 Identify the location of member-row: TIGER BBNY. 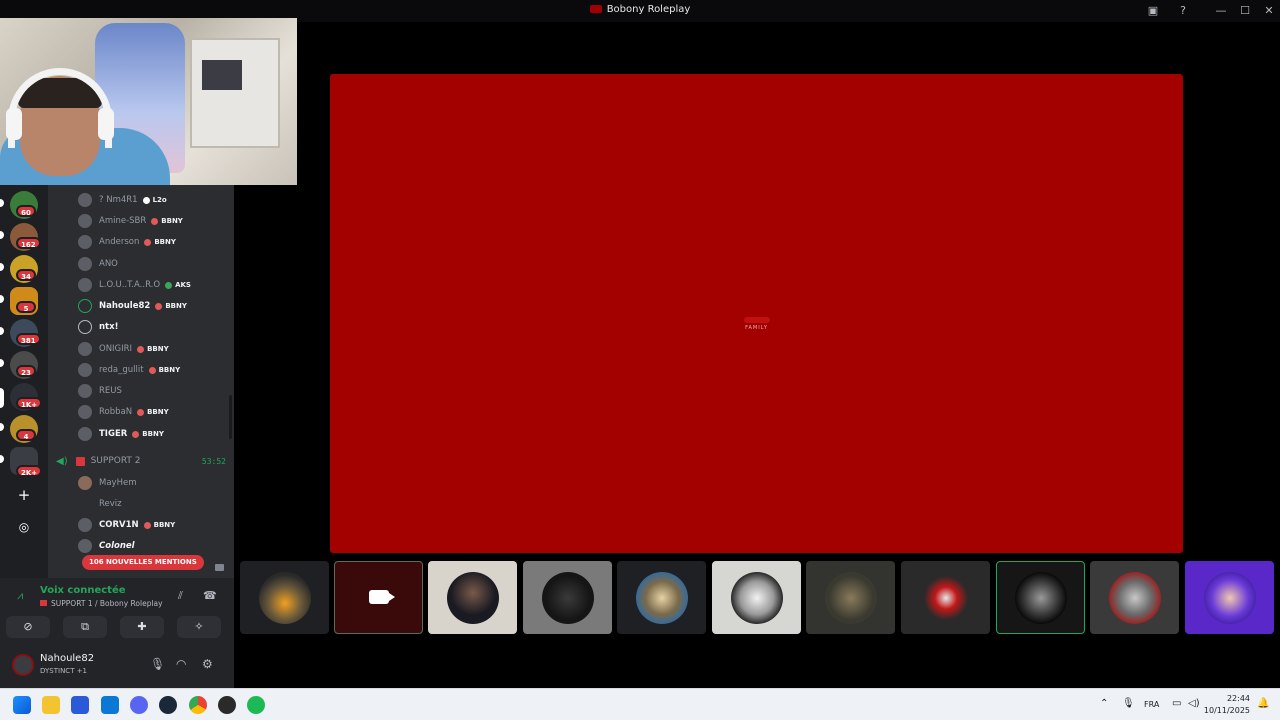
(121, 434).